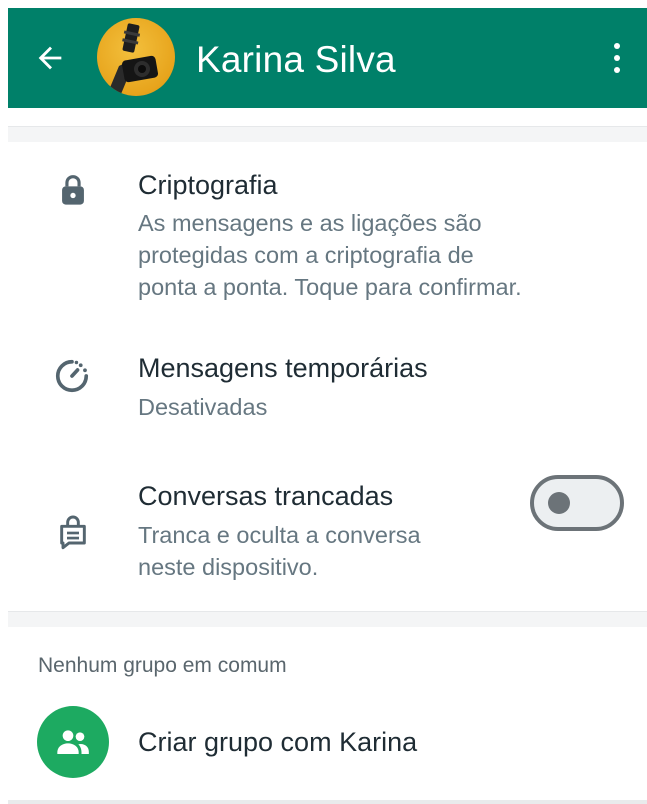 The height and width of the screenshot is (804, 647). Describe the element at coordinates (72, 376) in the screenshot. I see `timer-icon` at that location.